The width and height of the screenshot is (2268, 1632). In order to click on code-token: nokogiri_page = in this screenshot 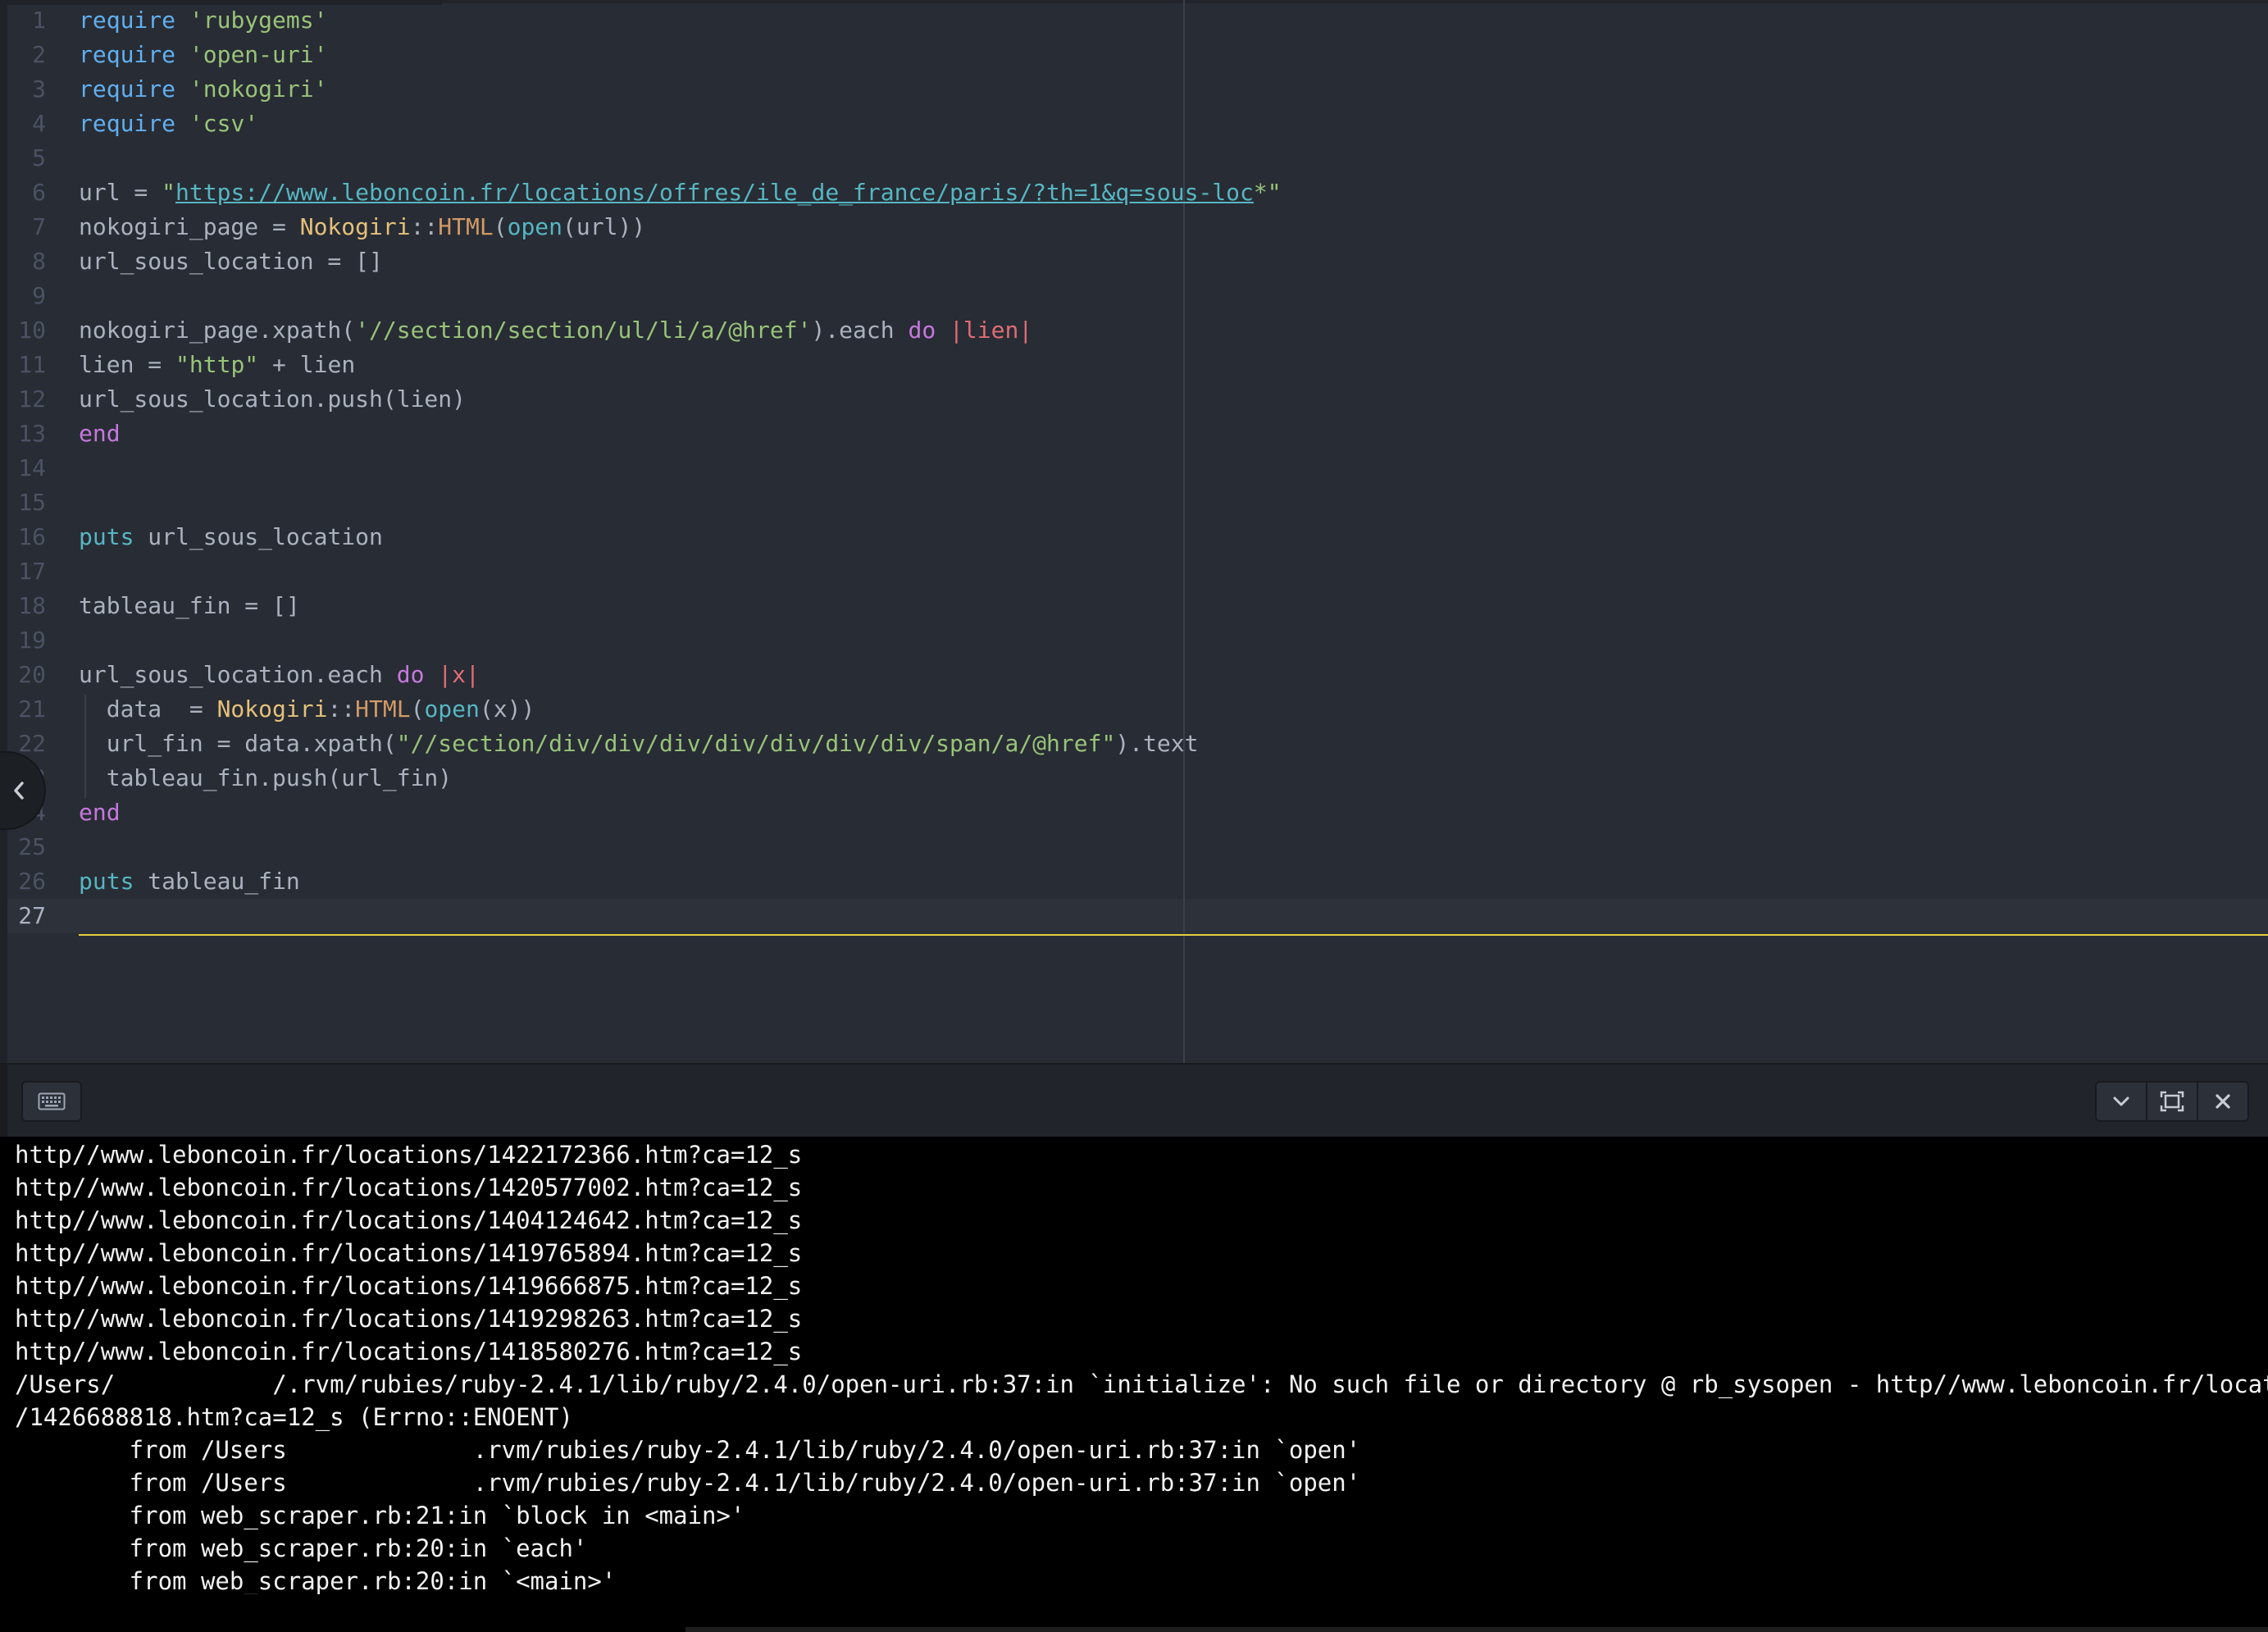, I will do `click(189, 227)`.